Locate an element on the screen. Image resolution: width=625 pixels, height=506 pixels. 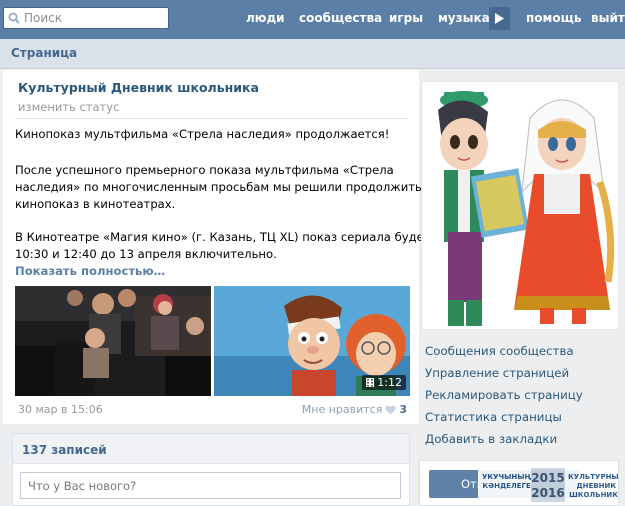
music-play-button is located at coordinates (499, 18).